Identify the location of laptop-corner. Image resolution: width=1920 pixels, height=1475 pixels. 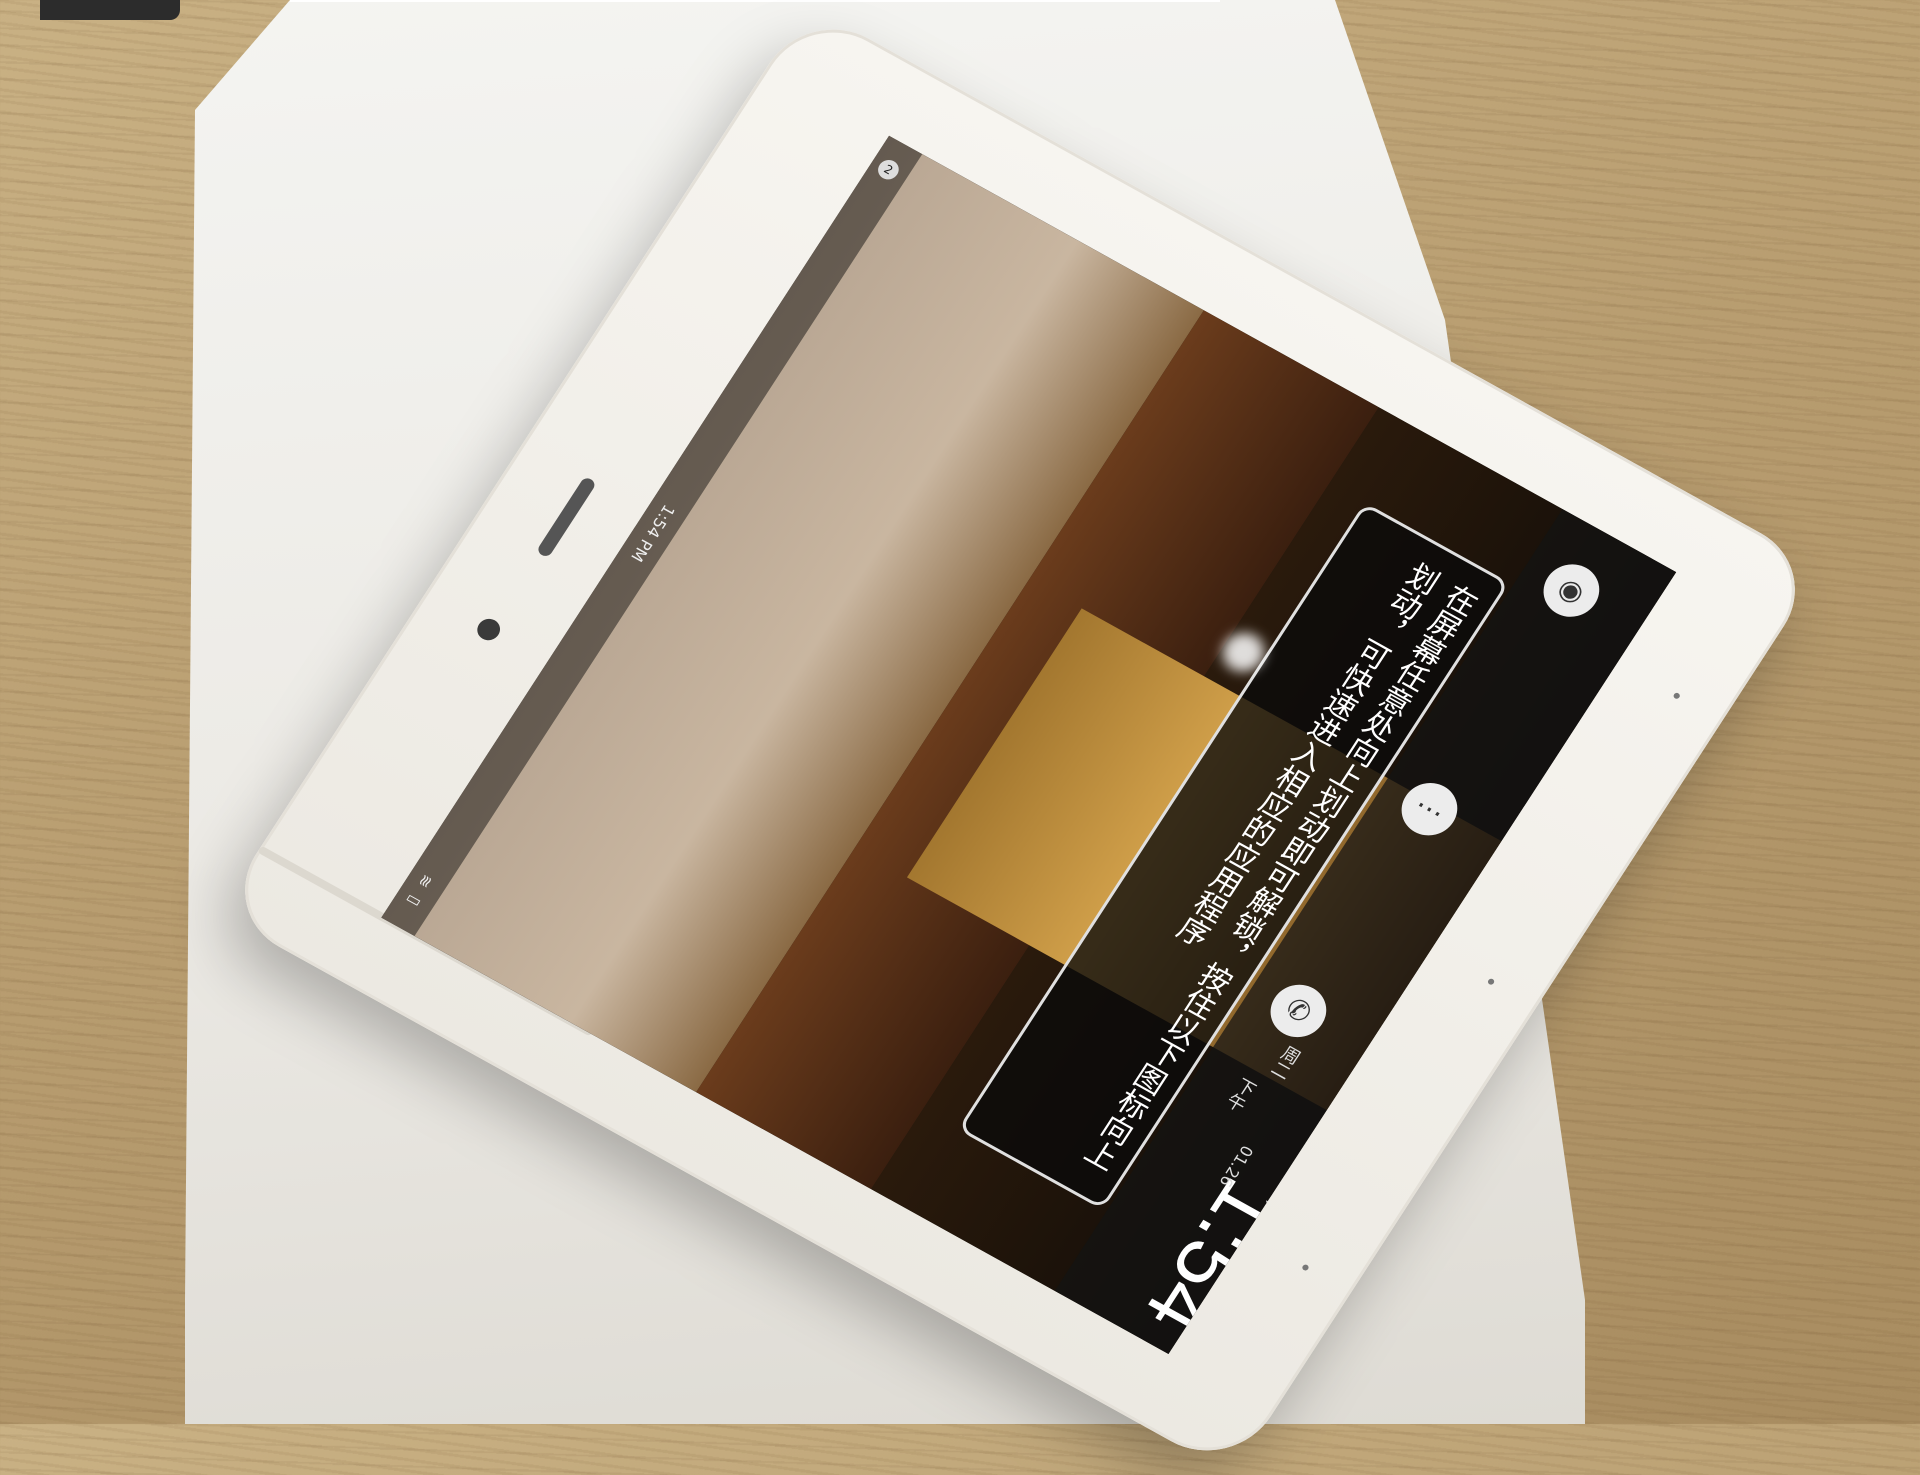
(110, 10).